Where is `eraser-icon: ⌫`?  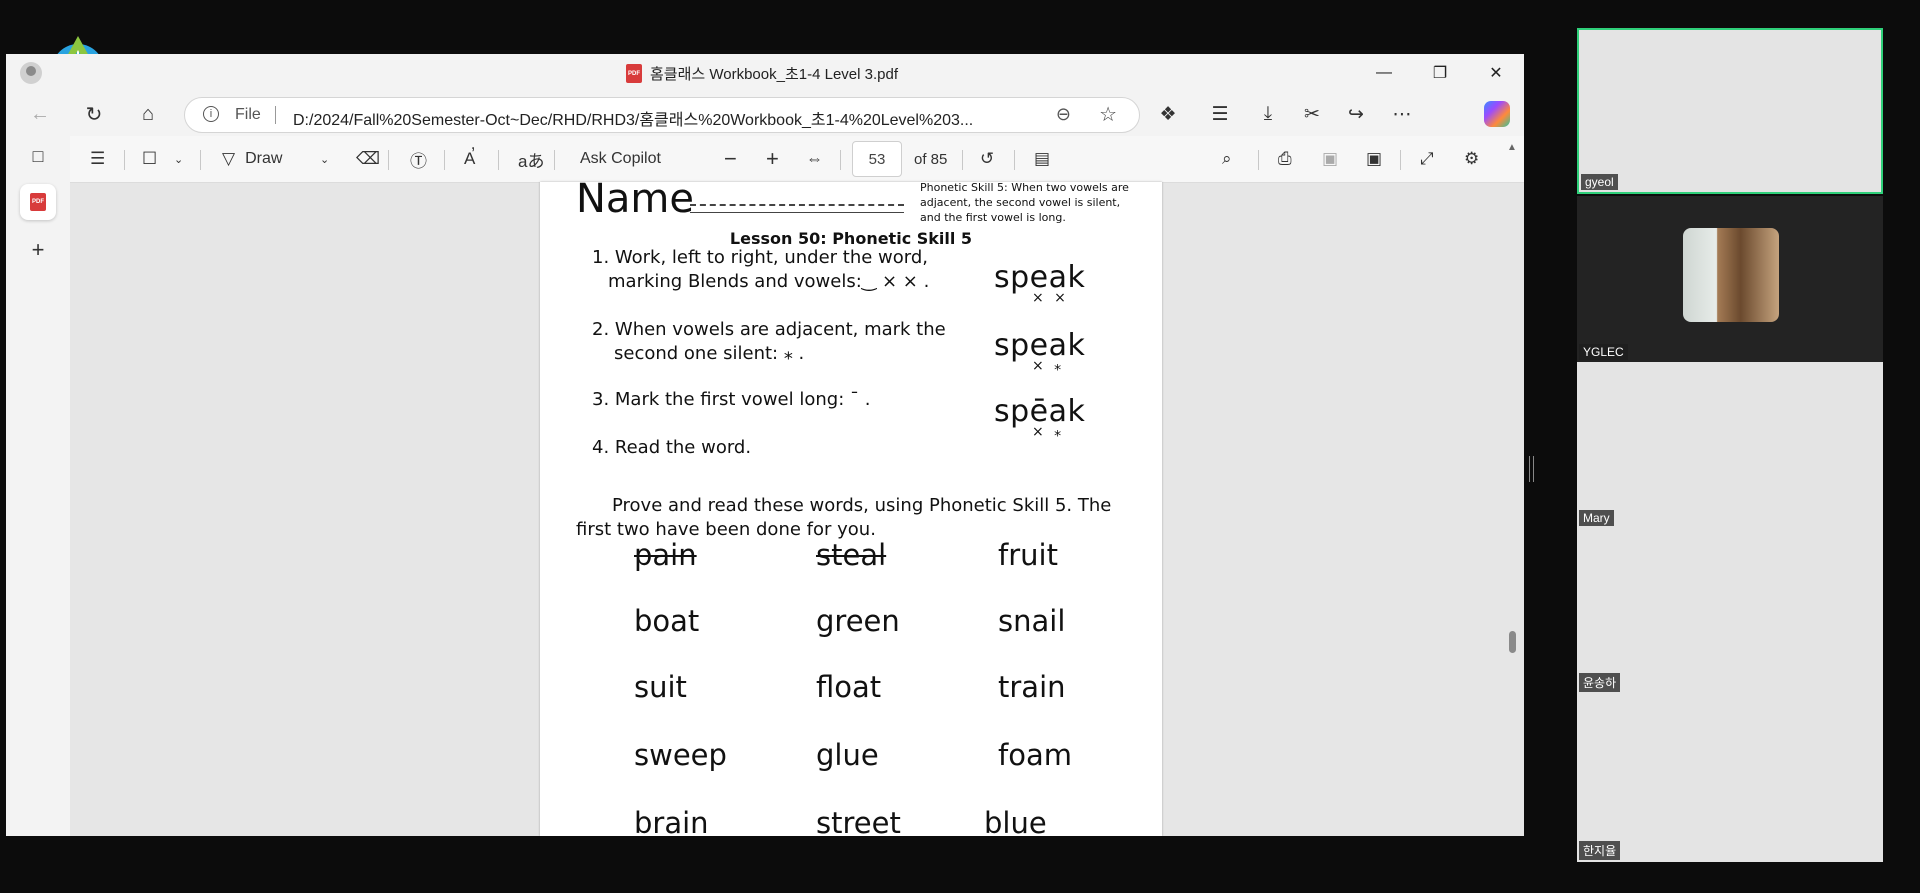
eraser-icon: ⌫ is located at coordinates (368, 159).